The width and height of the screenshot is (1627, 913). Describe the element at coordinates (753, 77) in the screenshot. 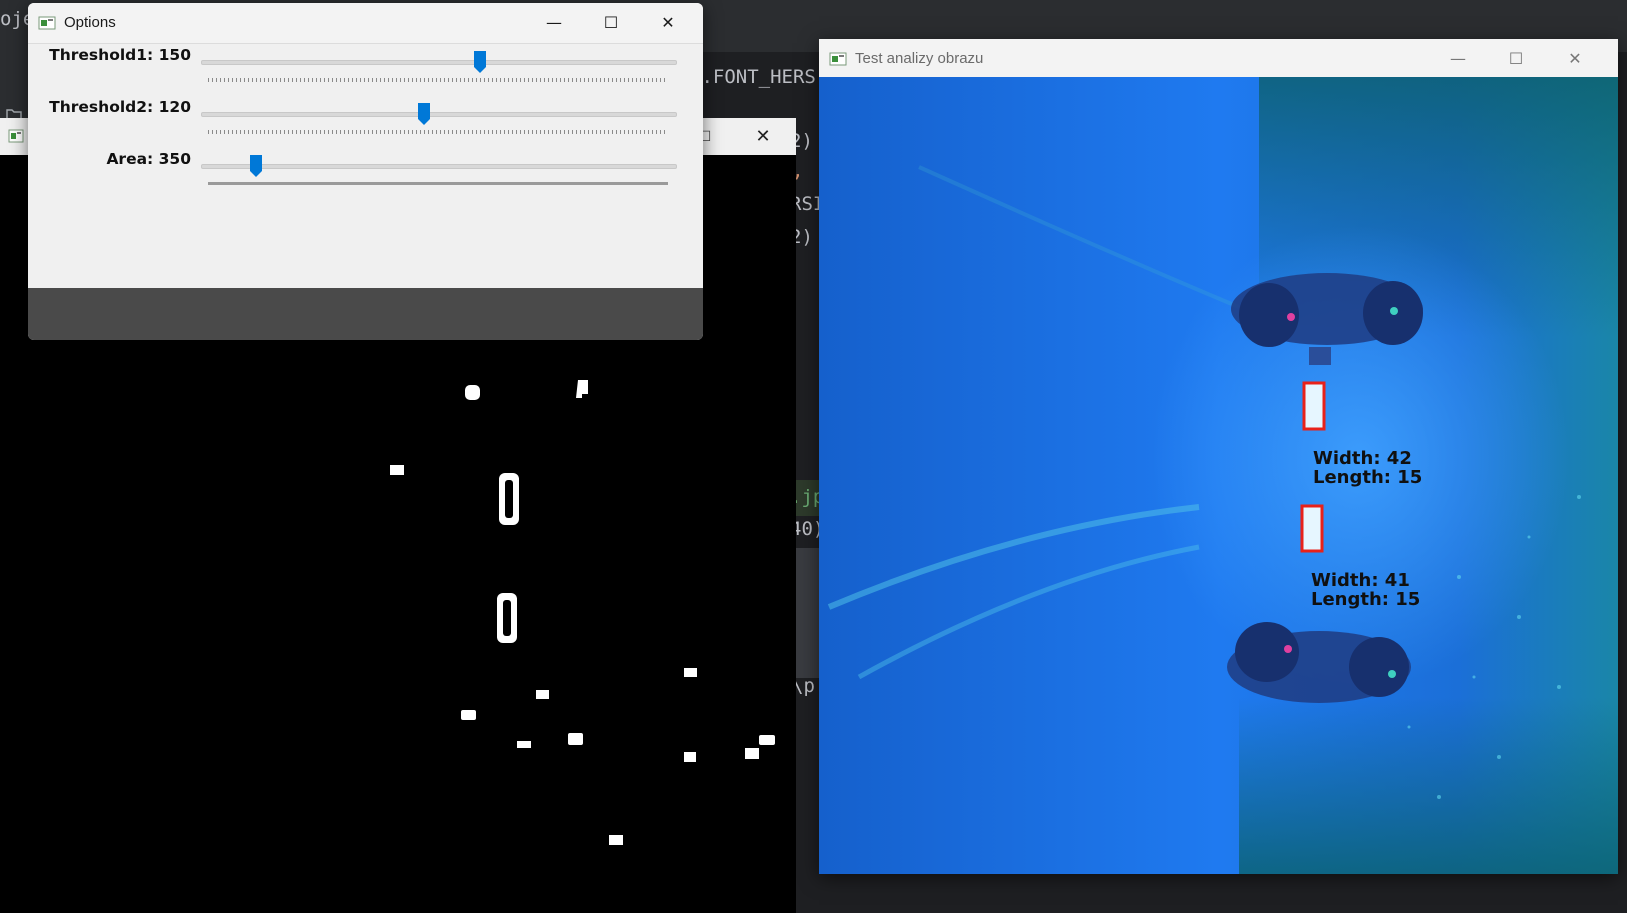

I see `ide-code-fragment: 2.FONT_HERS` at that location.